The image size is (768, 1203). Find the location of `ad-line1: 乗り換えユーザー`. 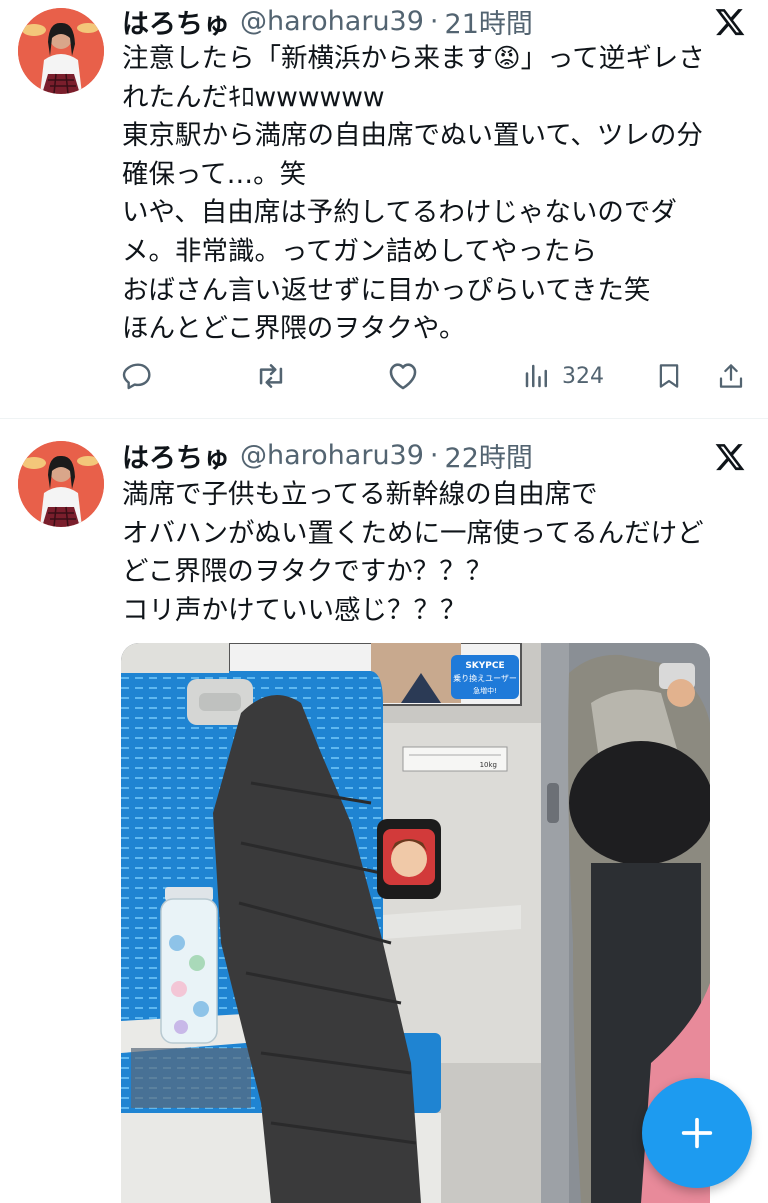

ad-line1: 乗り換えユーザー is located at coordinates (485, 678).